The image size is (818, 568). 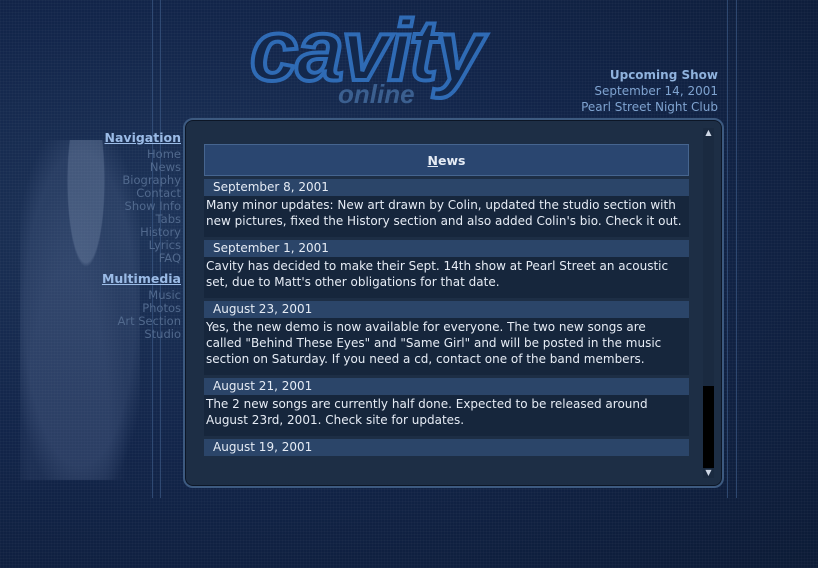 I want to click on upcoming-show-title: Upcoming Show, so click(x=663, y=75).